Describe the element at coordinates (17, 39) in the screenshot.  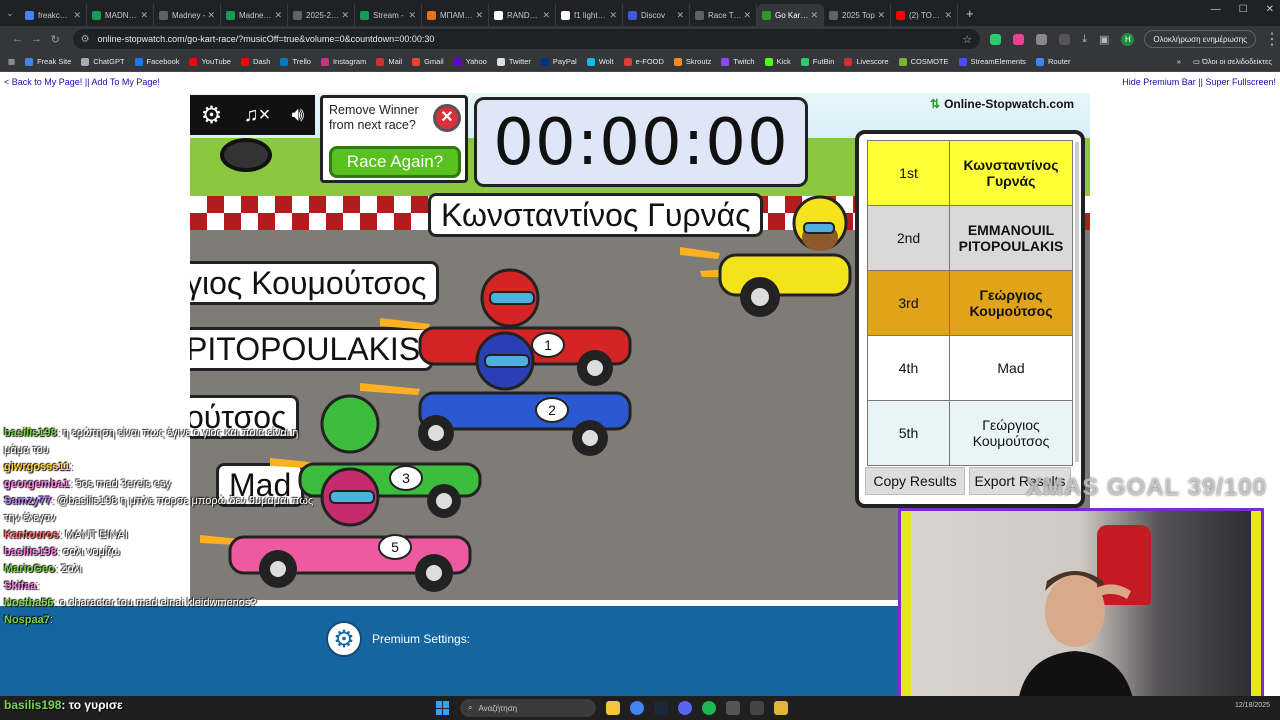
I see `back-arrow-icon: ←` at that location.